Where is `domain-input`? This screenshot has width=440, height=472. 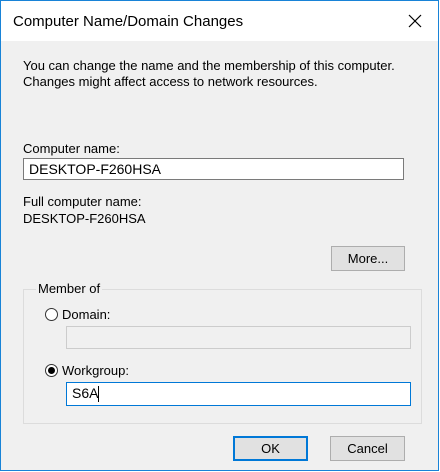
domain-input is located at coordinates (238, 337).